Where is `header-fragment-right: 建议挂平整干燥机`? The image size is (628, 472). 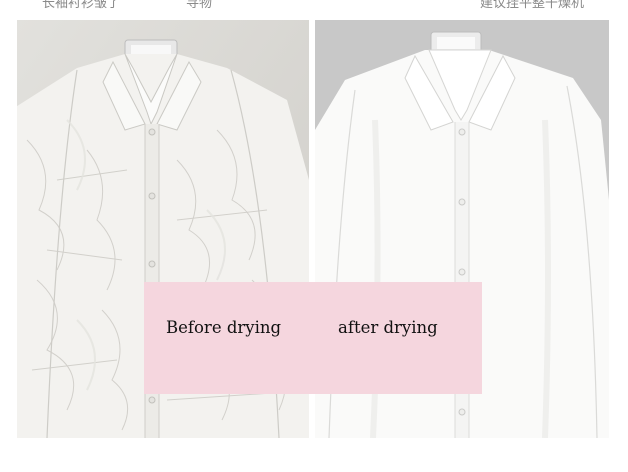
header-fragment-right: 建议挂平整干燥机 is located at coordinates (532, 5).